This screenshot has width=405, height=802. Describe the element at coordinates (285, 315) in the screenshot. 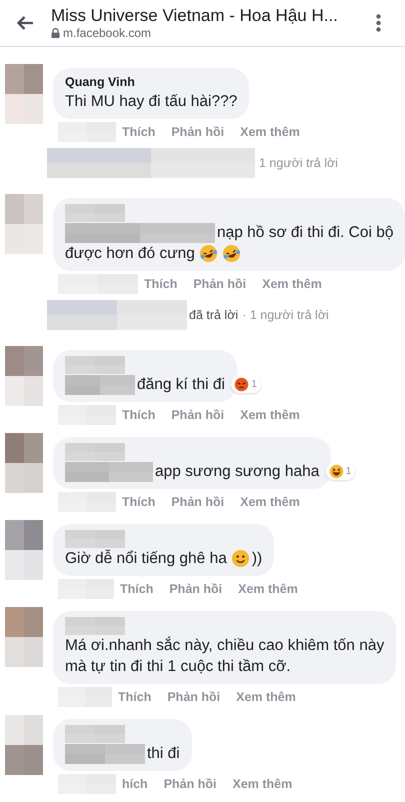

I see `reply-count-link: · 1 người trả lời` at that location.